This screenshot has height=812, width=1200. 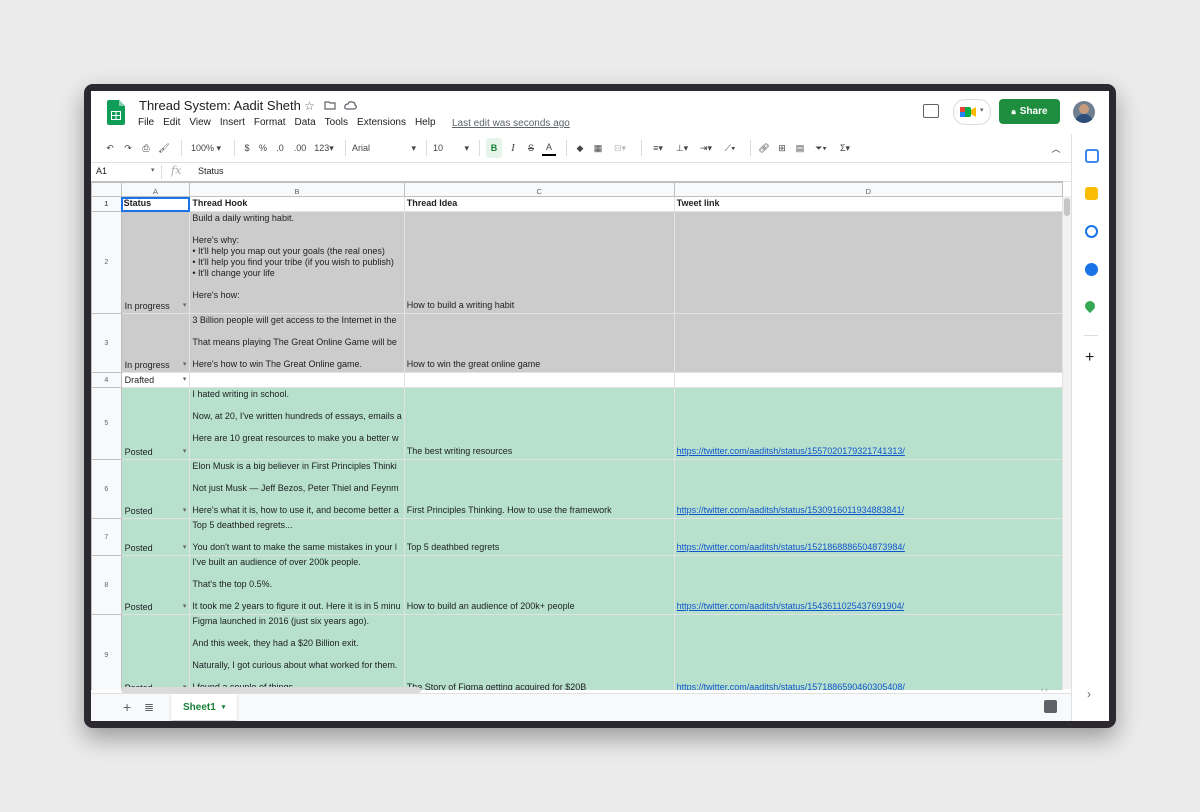 I want to click on maps-icon, so click(x=1090, y=306).